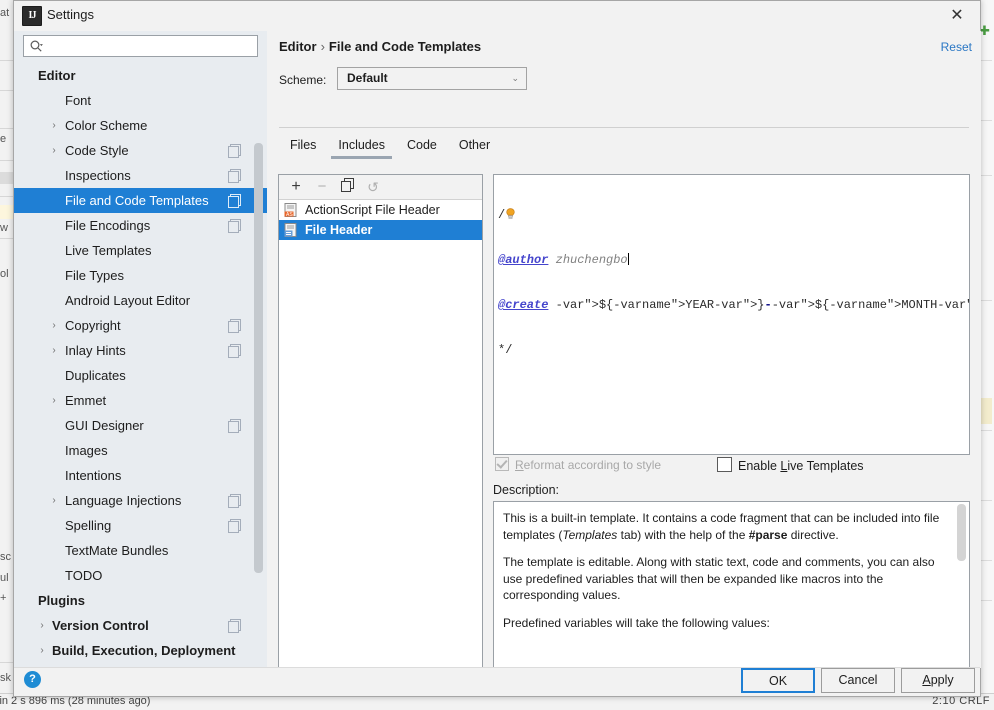 This screenshot has height=710, width=994. I want to click on code-line-2: @author zhuchengbo, so click(732, 260).